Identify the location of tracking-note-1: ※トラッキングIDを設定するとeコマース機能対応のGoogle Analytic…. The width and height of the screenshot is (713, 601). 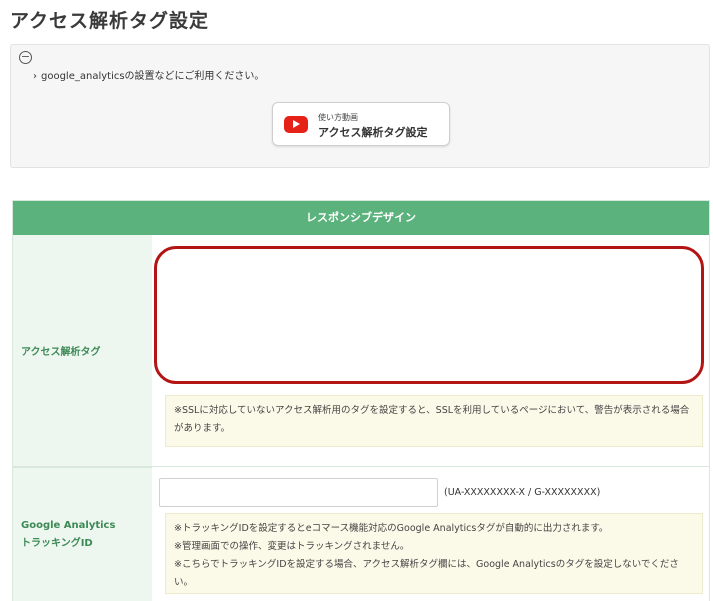
(391, 528).